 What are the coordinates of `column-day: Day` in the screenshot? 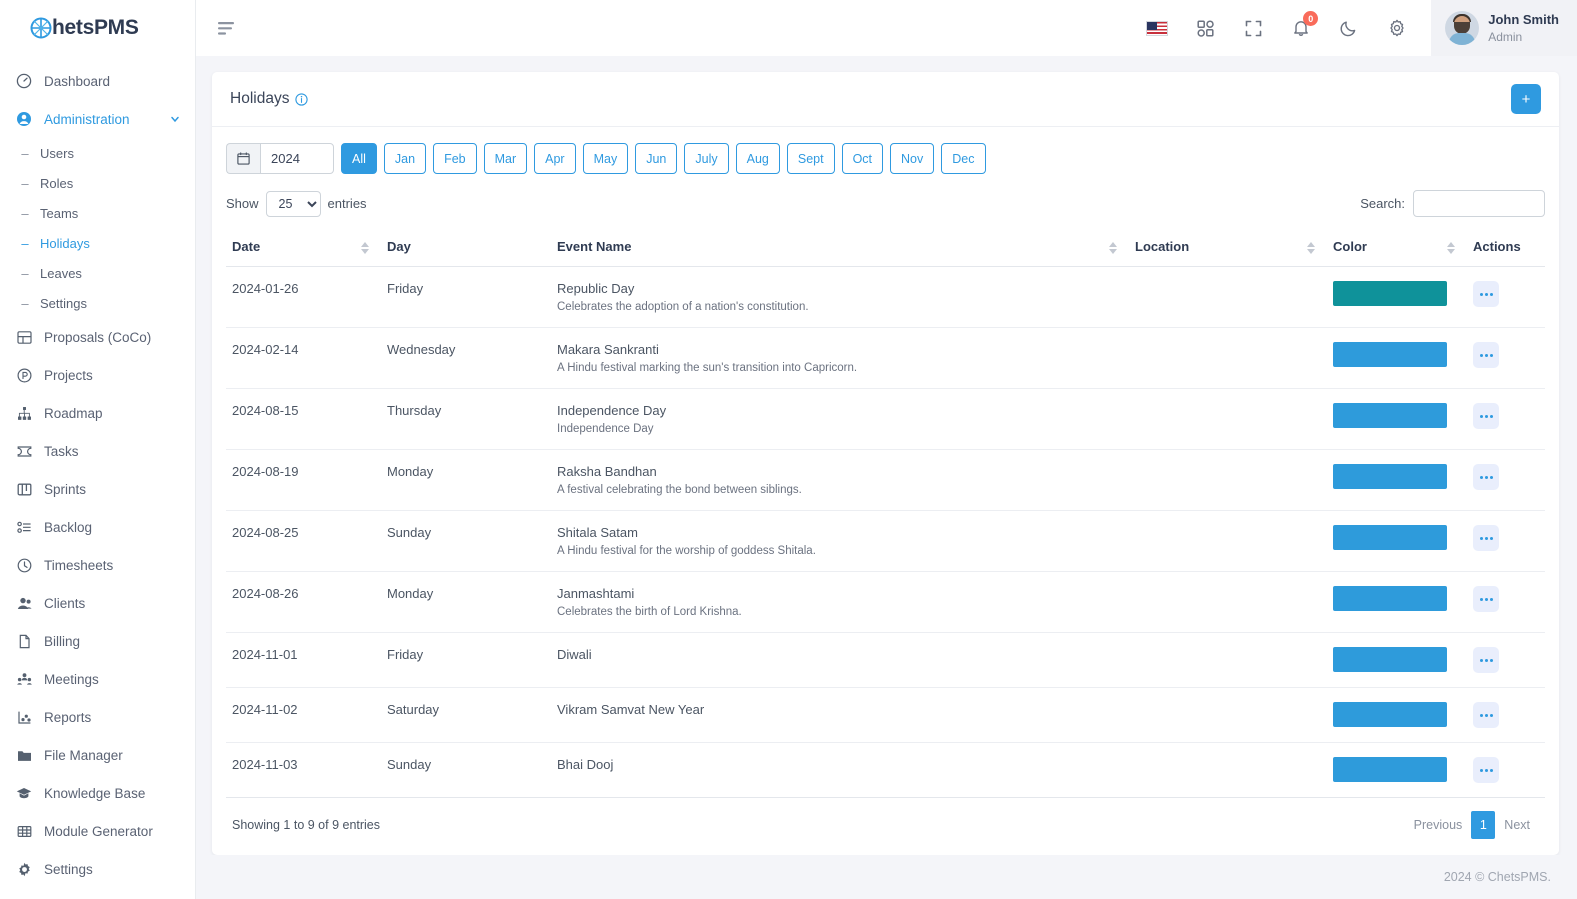 It's located at (466, 249).